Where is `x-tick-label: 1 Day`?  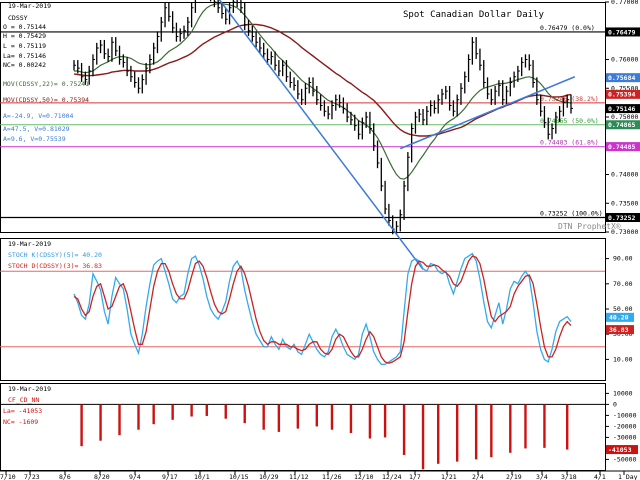 x-tick-label: 1 Day is located at coordinates (628, 476).